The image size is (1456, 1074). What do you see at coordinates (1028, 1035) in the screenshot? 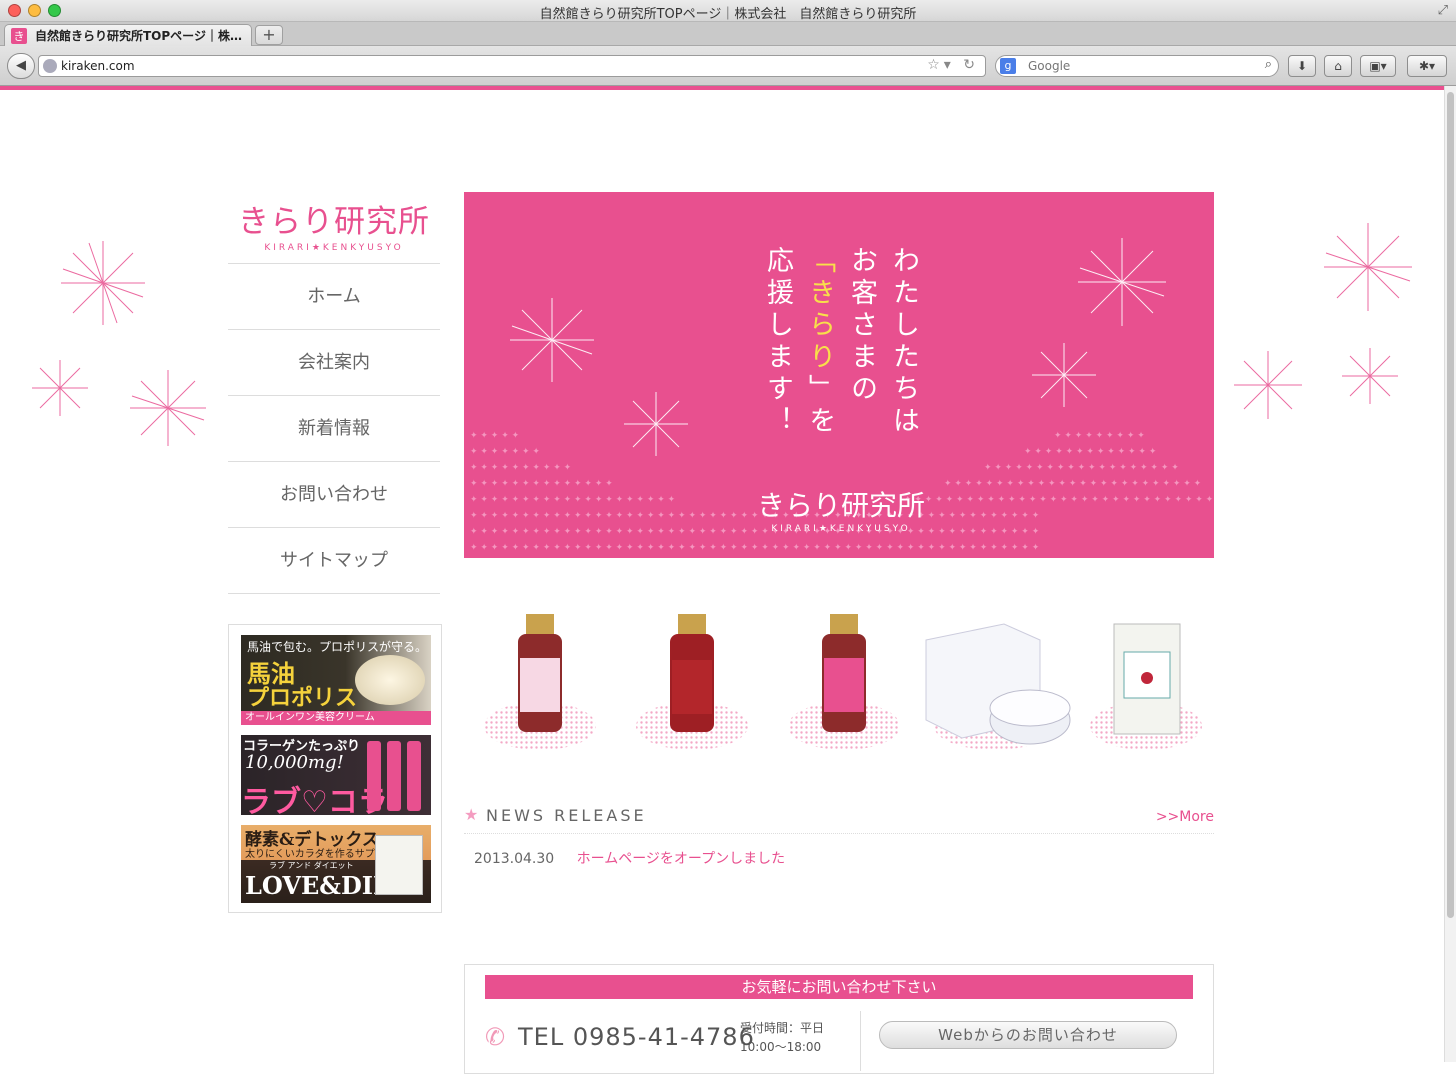
I see `web-contact-button: Webからのお問い合わせ` at bounding box center [1028, 1035].